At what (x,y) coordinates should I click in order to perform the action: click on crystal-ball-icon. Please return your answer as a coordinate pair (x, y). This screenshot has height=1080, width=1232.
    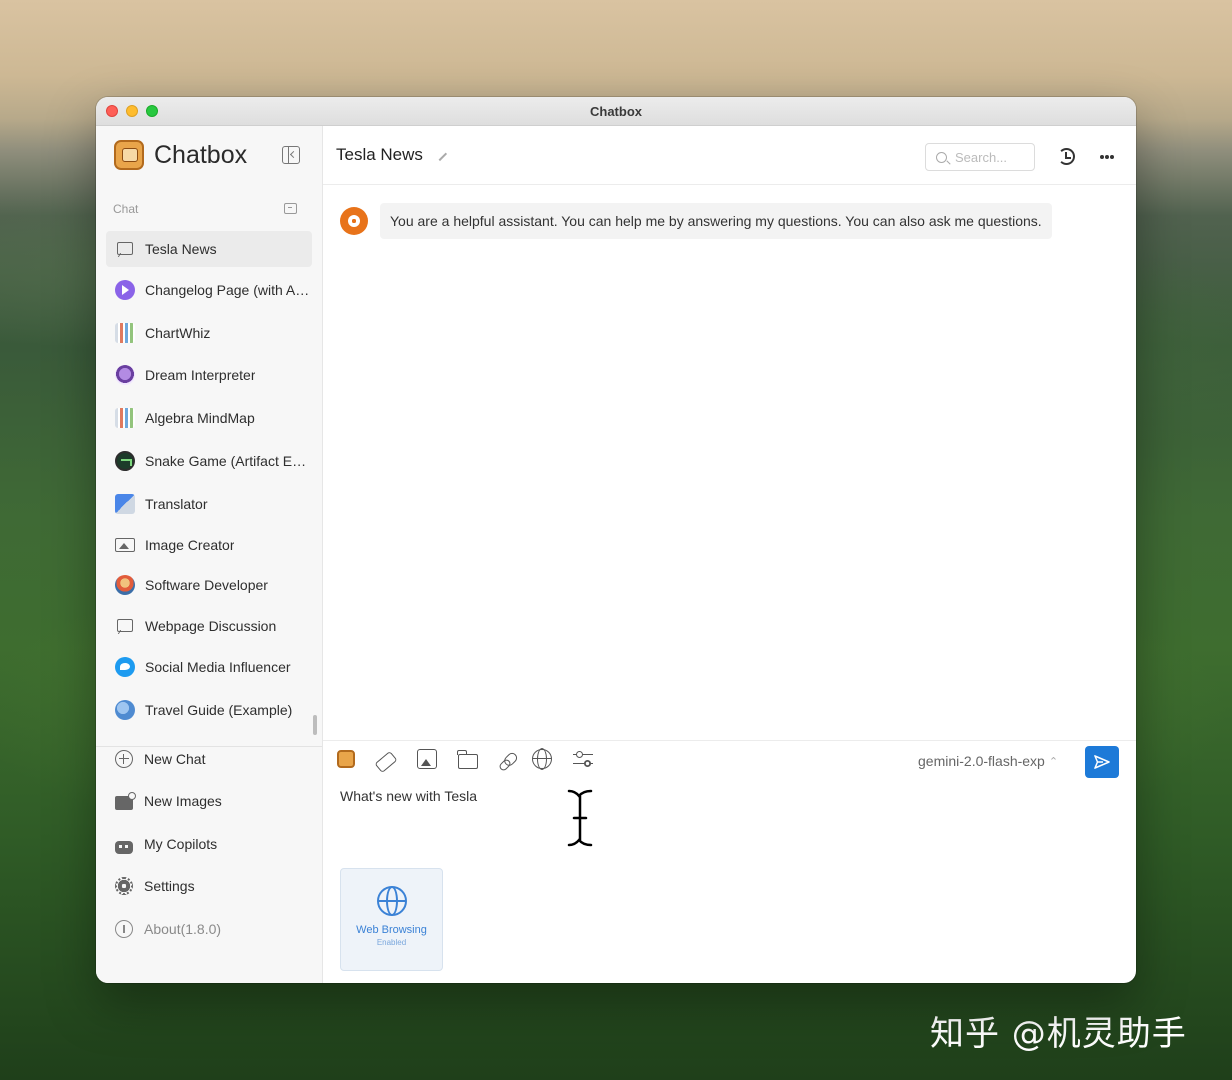
    Looking at the image, I should click on (125, 375).